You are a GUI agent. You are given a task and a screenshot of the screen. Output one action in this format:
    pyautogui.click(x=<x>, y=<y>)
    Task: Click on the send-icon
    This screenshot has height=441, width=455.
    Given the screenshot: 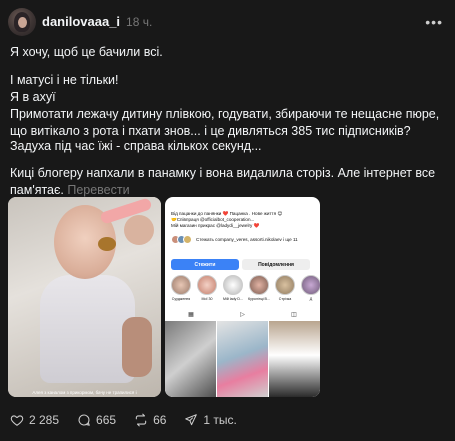 What is the action you would take?
    pyautogui.click(x=191, y=420)
    